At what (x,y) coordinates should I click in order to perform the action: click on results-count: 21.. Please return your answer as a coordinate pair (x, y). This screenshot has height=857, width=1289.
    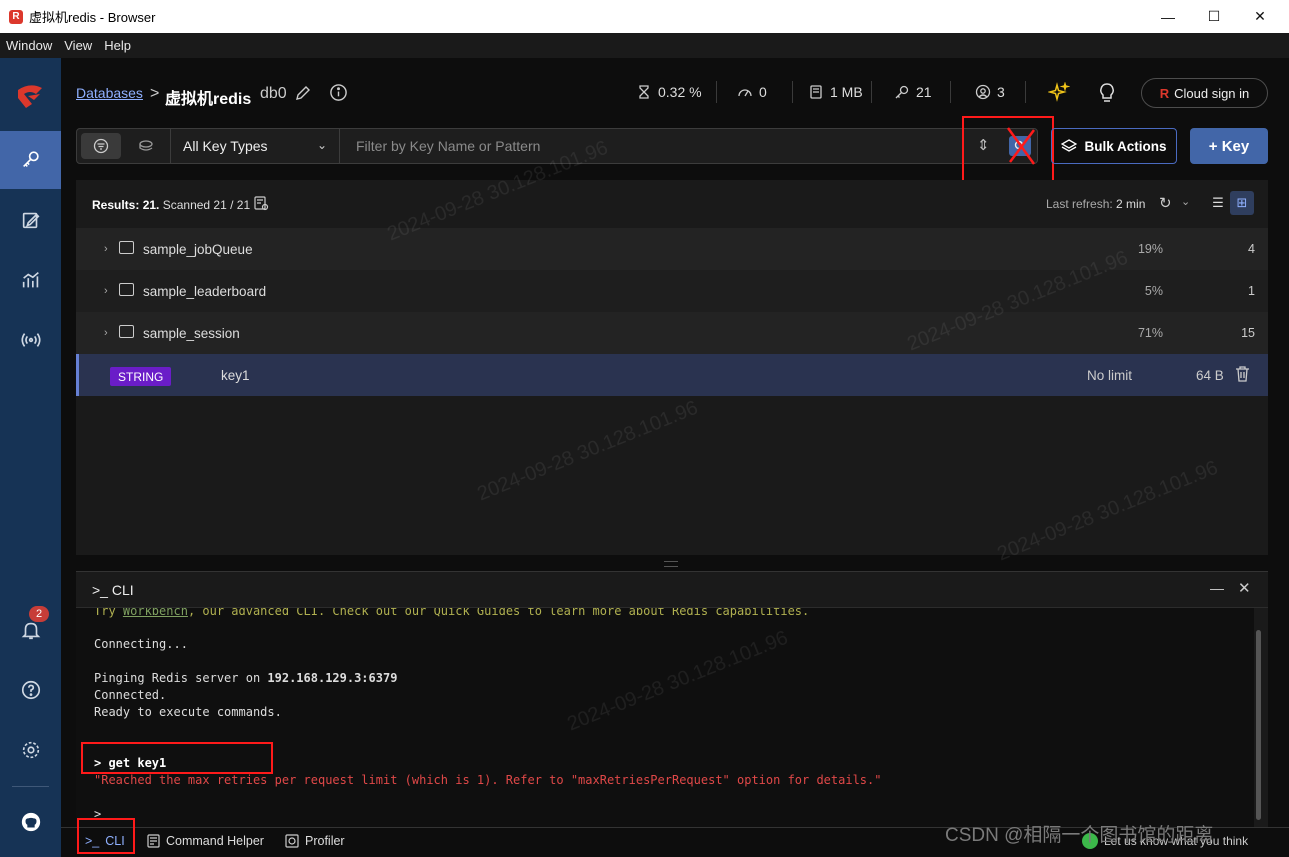
    Looking at the image, I should click on (151, 205).